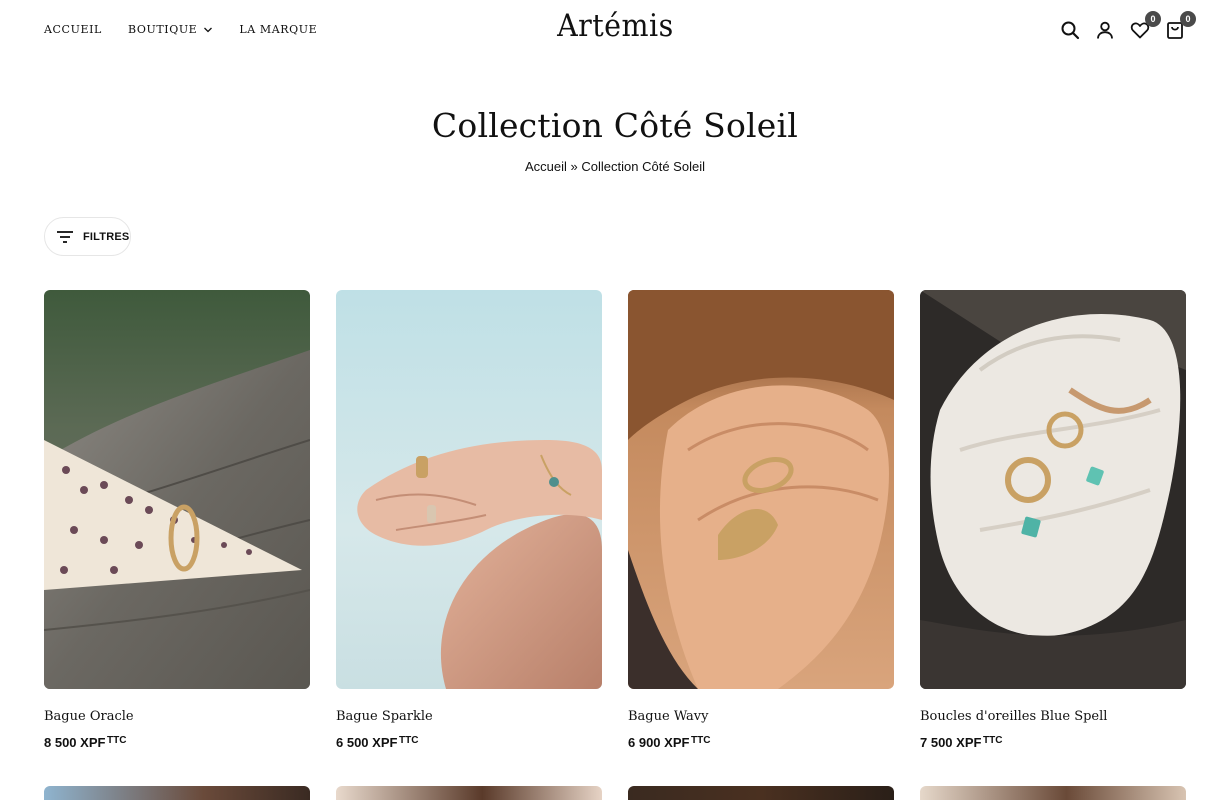  I want to click on filters-label: FILTRES, so click(106, 236).